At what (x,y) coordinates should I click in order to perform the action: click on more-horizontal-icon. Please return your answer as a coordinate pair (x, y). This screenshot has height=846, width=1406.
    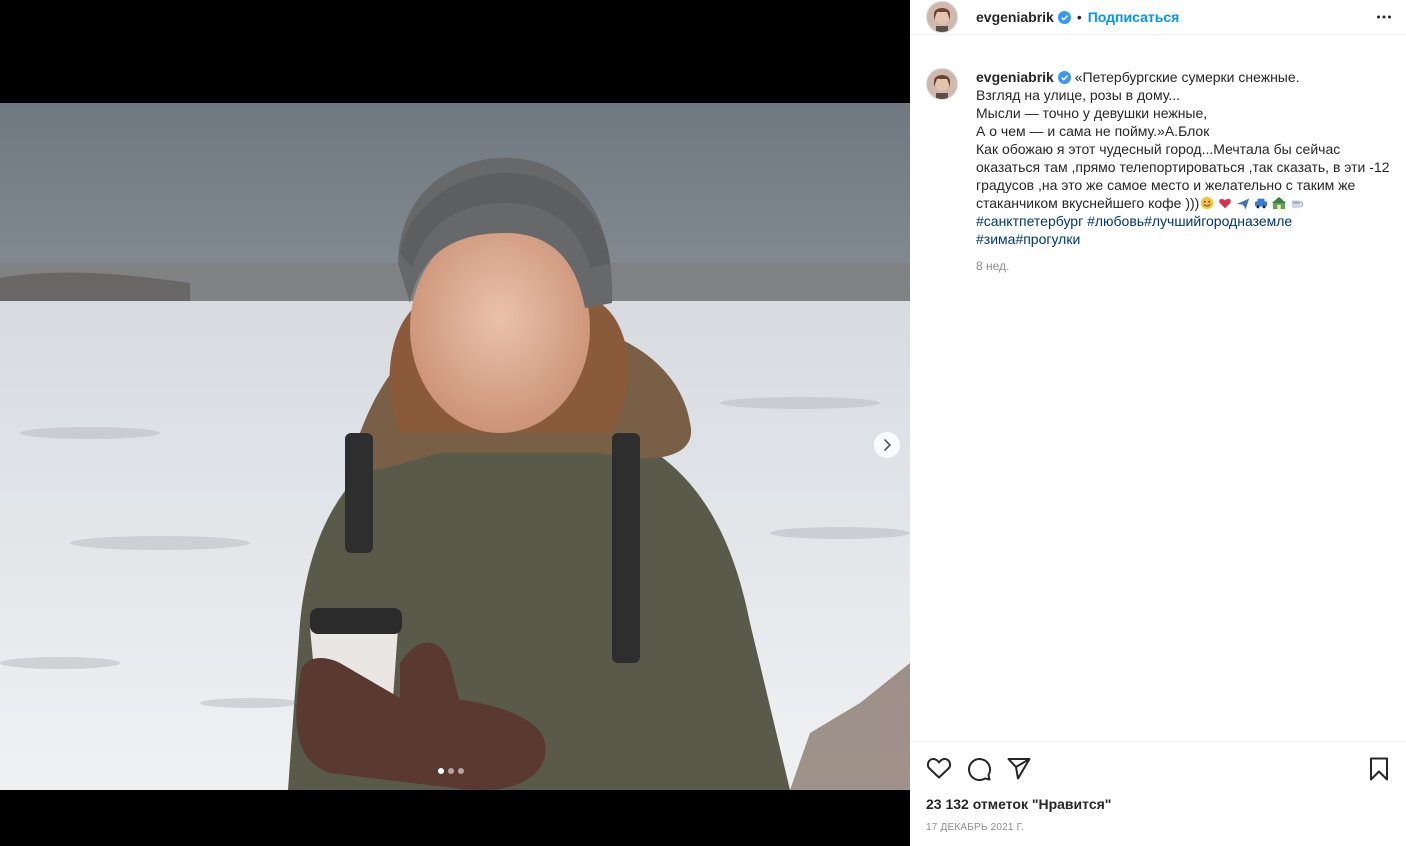
    Looking at the image, I should click on (1384, 17).